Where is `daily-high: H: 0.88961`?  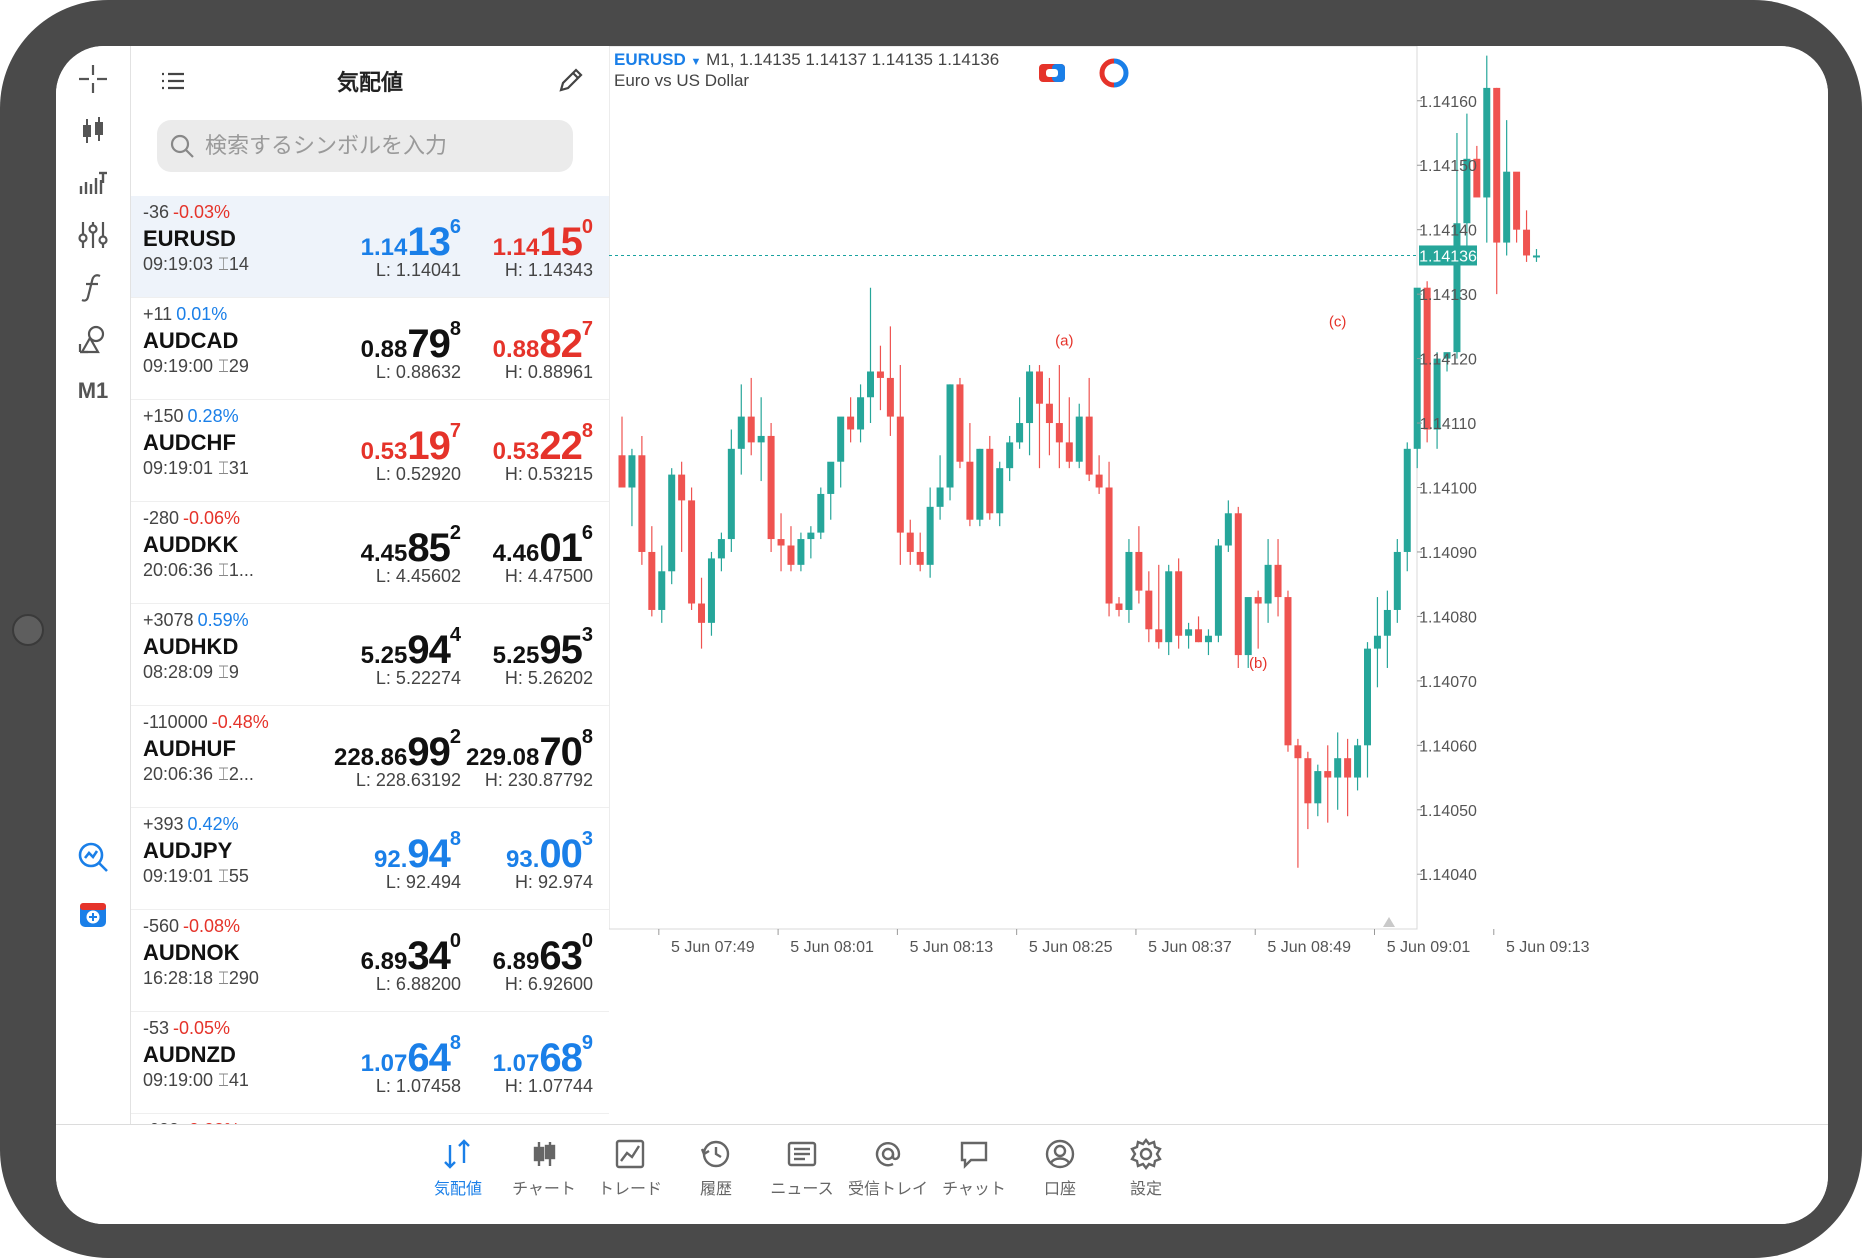
daily-high: H: 0.88961 is located at coordinates (548, 372).